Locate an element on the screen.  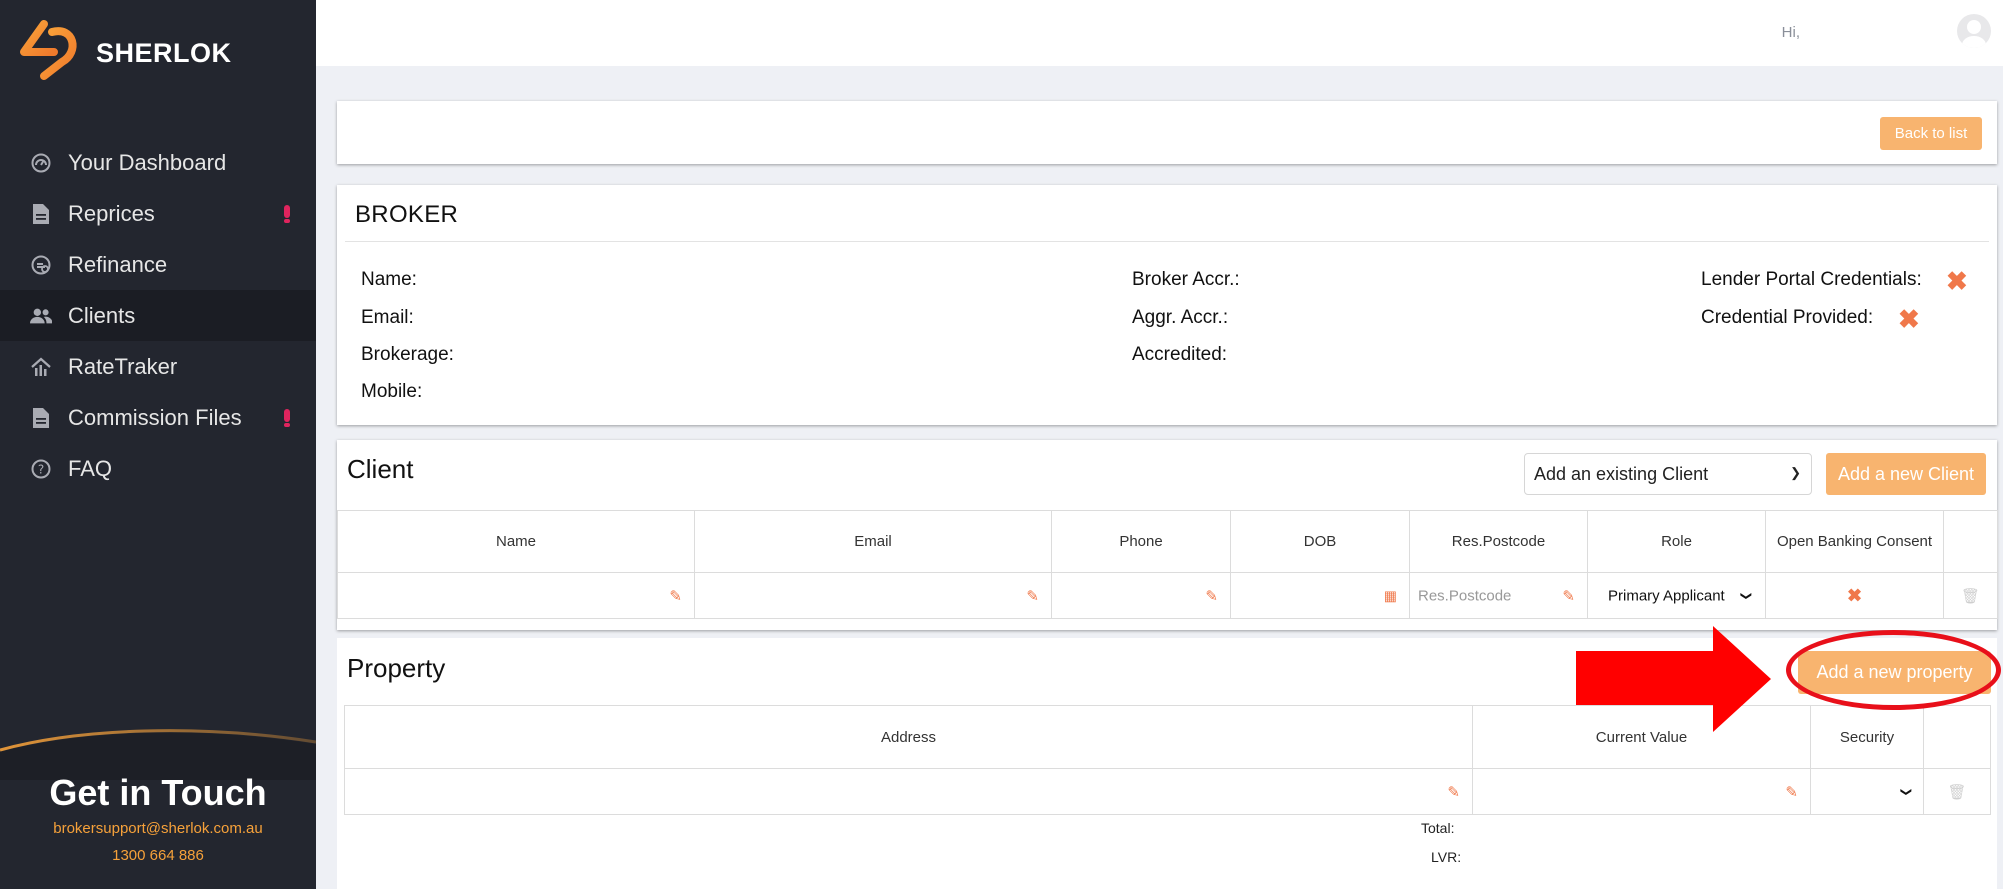
red-arrow-annotation is located at coordinates (1673, 679).